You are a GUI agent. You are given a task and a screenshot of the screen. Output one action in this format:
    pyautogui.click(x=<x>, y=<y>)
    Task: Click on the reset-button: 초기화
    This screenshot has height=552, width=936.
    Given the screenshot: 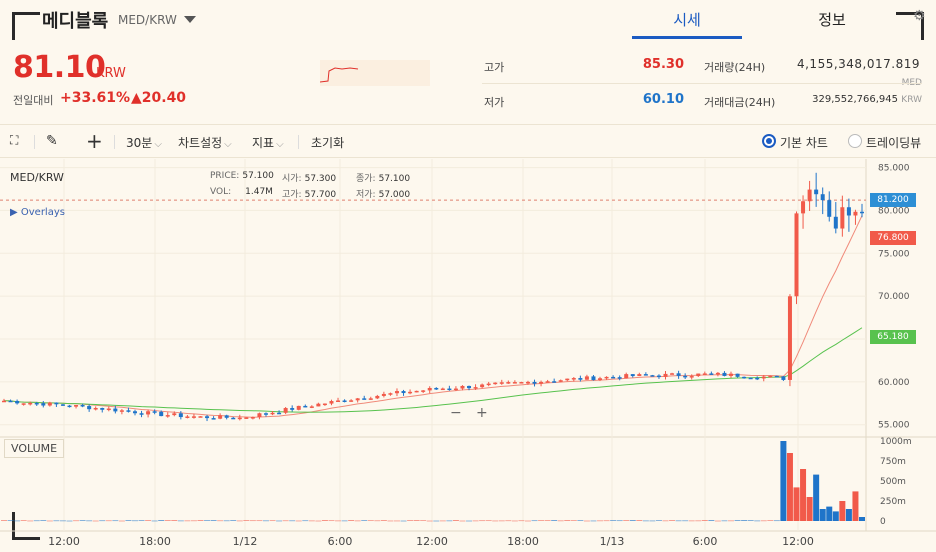 What is the action you would take?
    pyautogui.click(x=327, y=142)
    